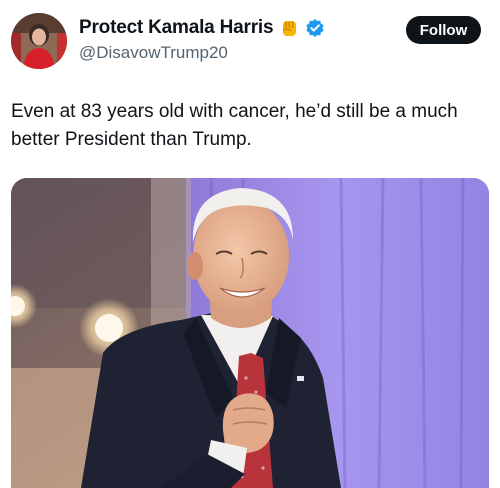 This screenshot has width=500, height=488. I want to click on verified-badge-icon, so click(315, 28).